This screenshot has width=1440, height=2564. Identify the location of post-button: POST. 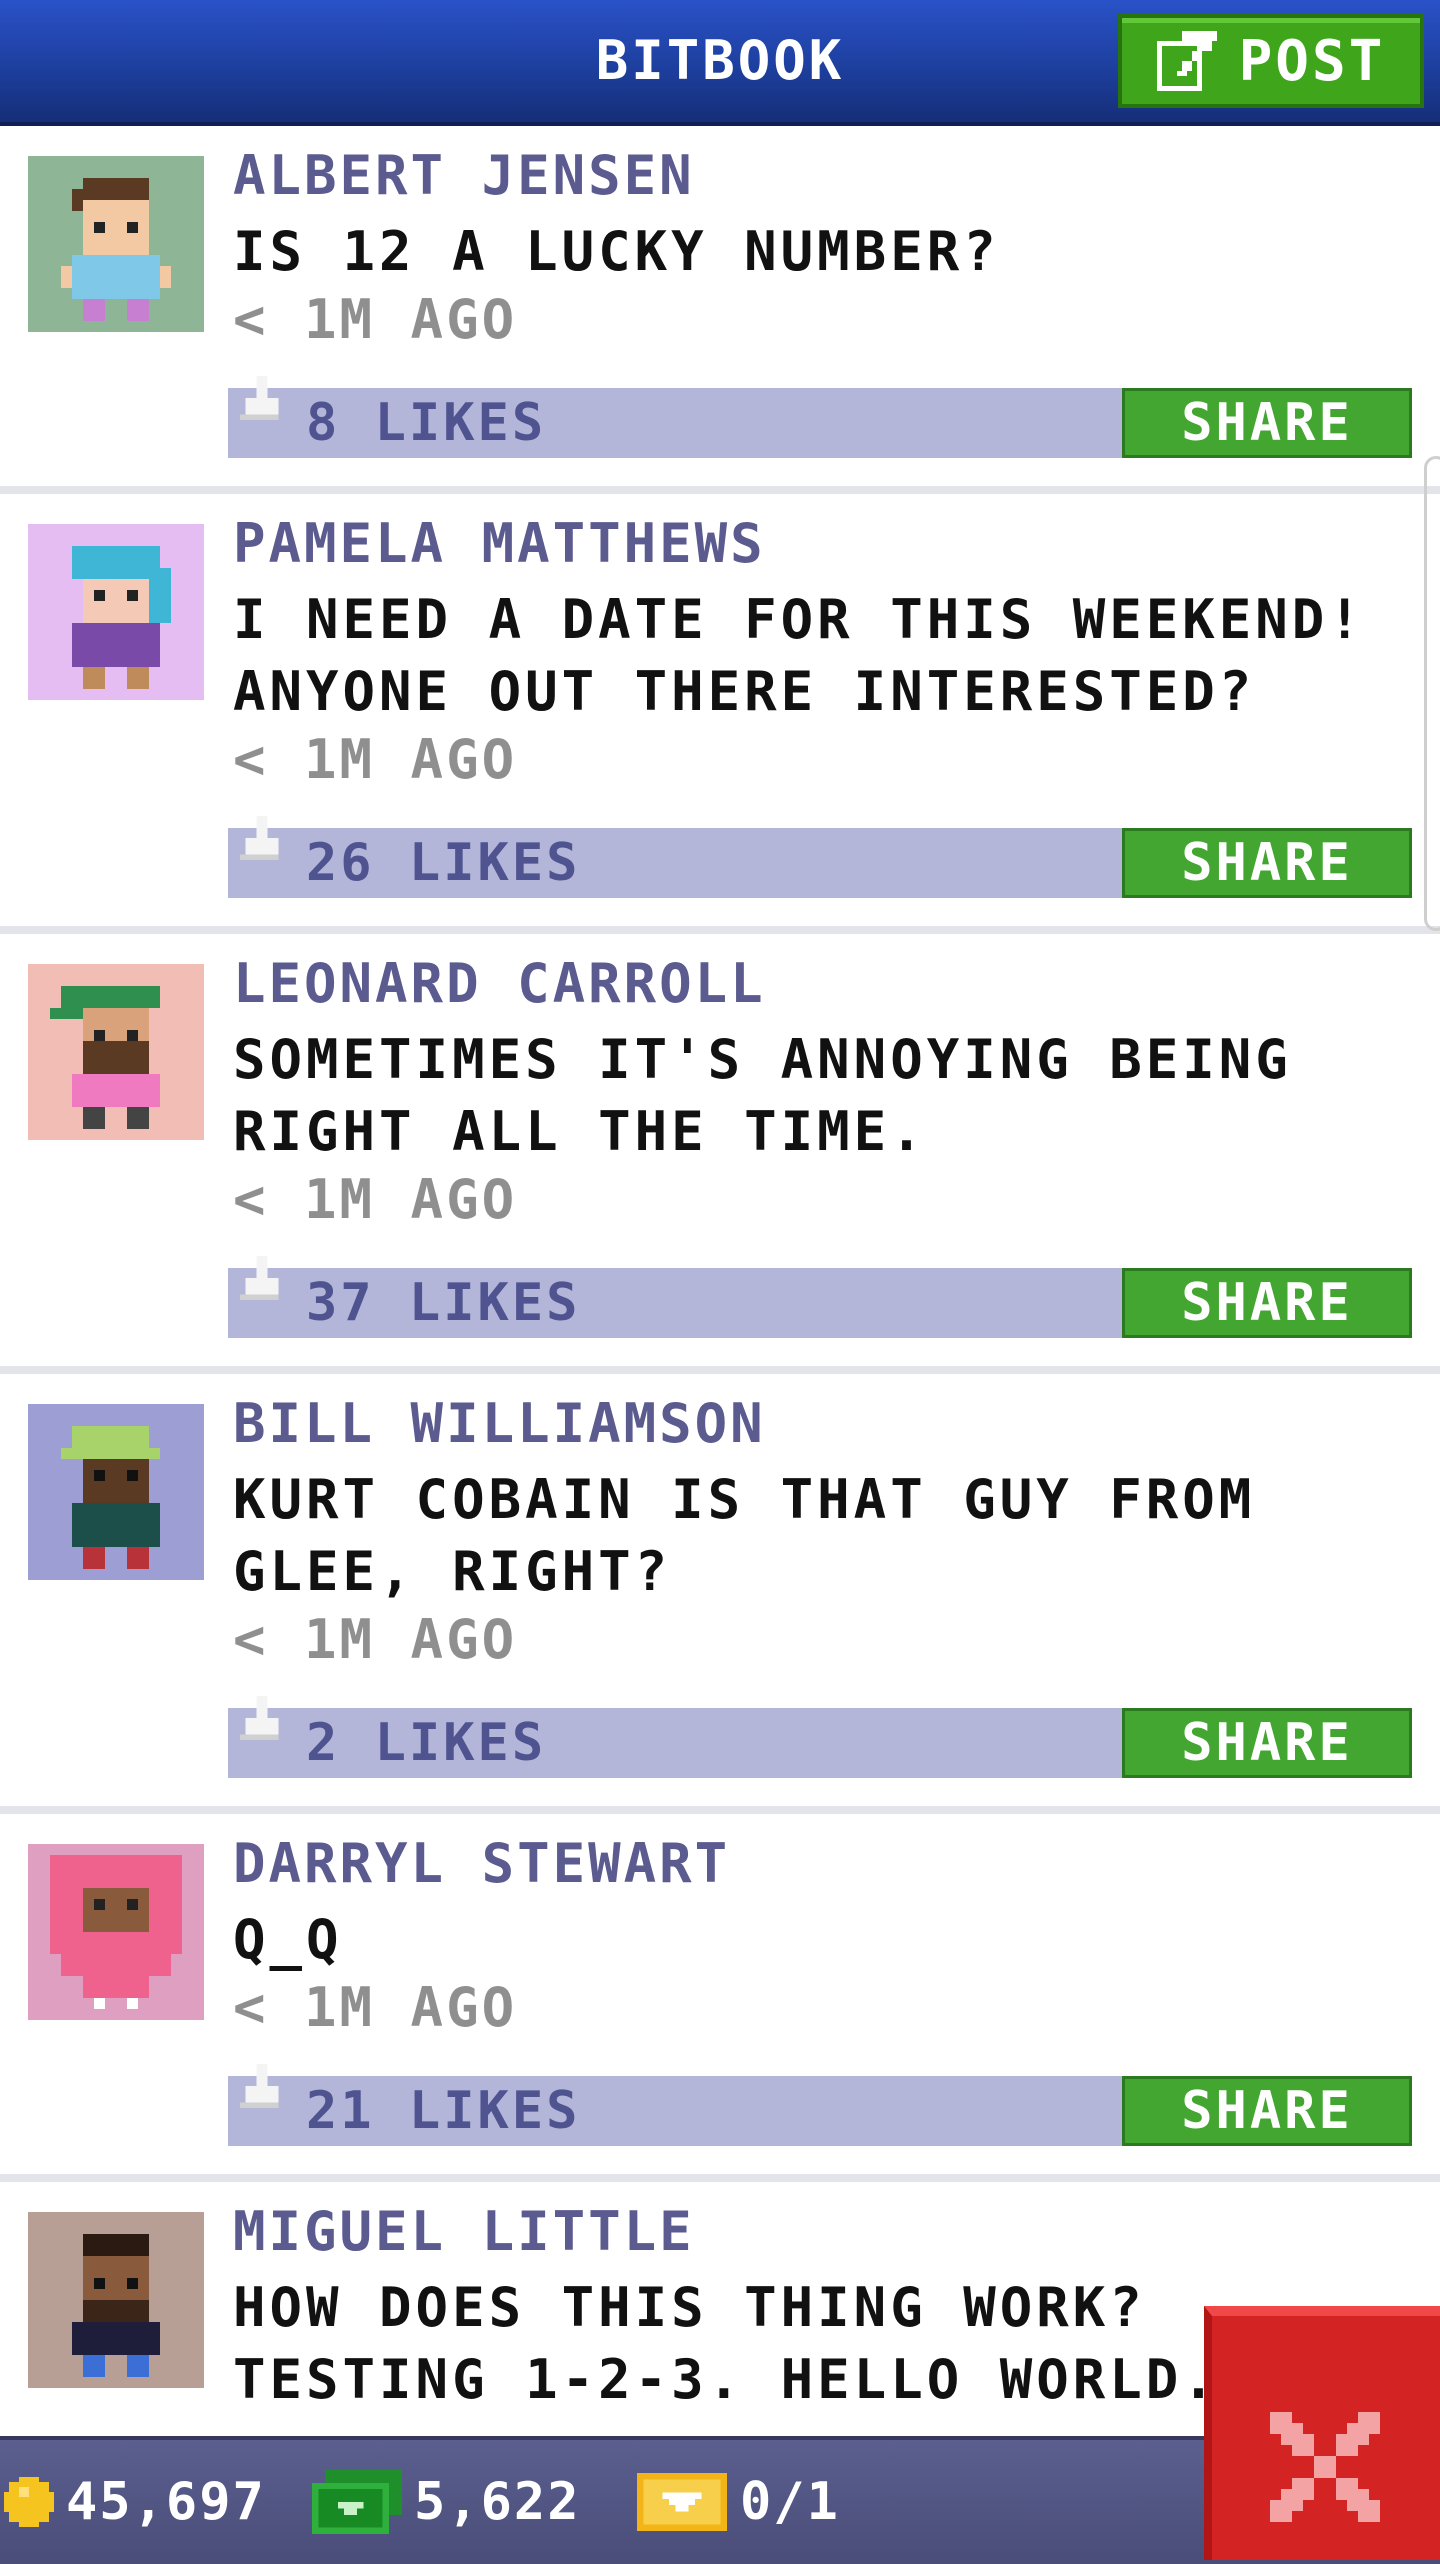
(1271, 61).